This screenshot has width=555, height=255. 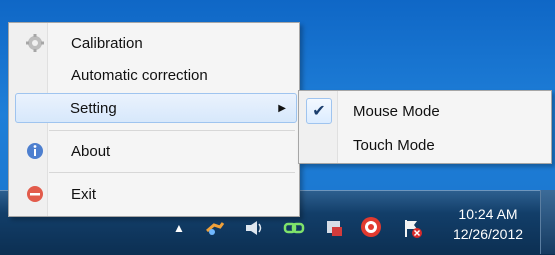 What do you see at coordinates (35, 151) in the screenshot?
I see `info-icon` at bounding box center [35, 151].